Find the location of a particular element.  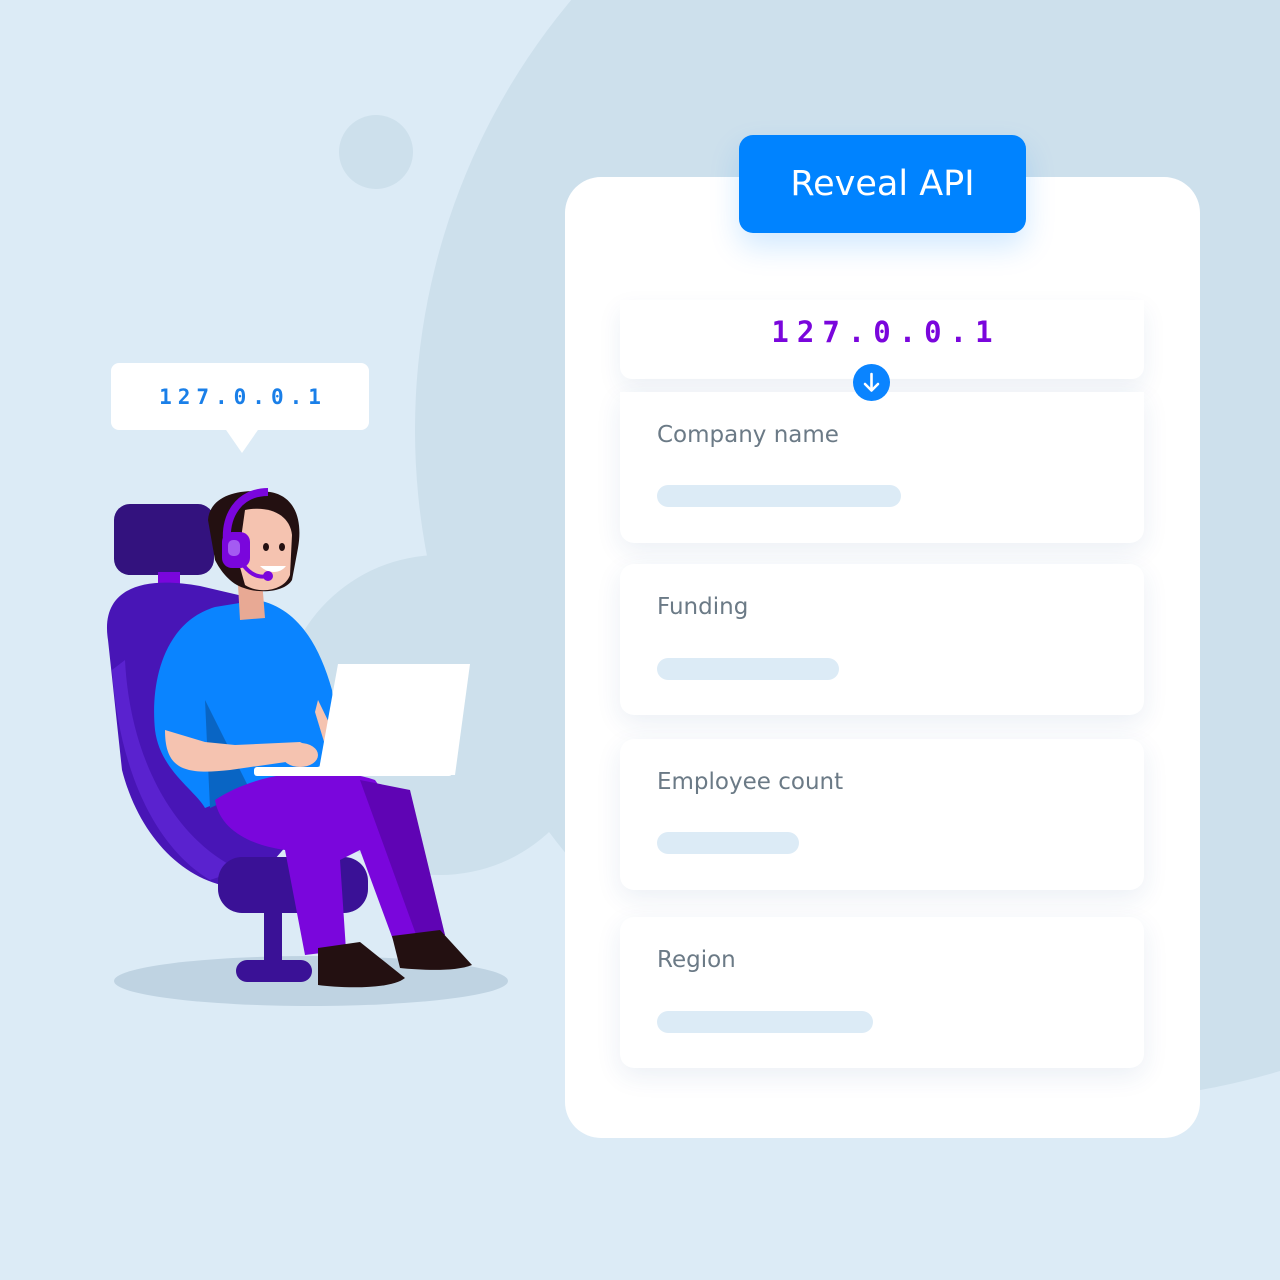

field-region: Region is located at coordinates (882, 992).